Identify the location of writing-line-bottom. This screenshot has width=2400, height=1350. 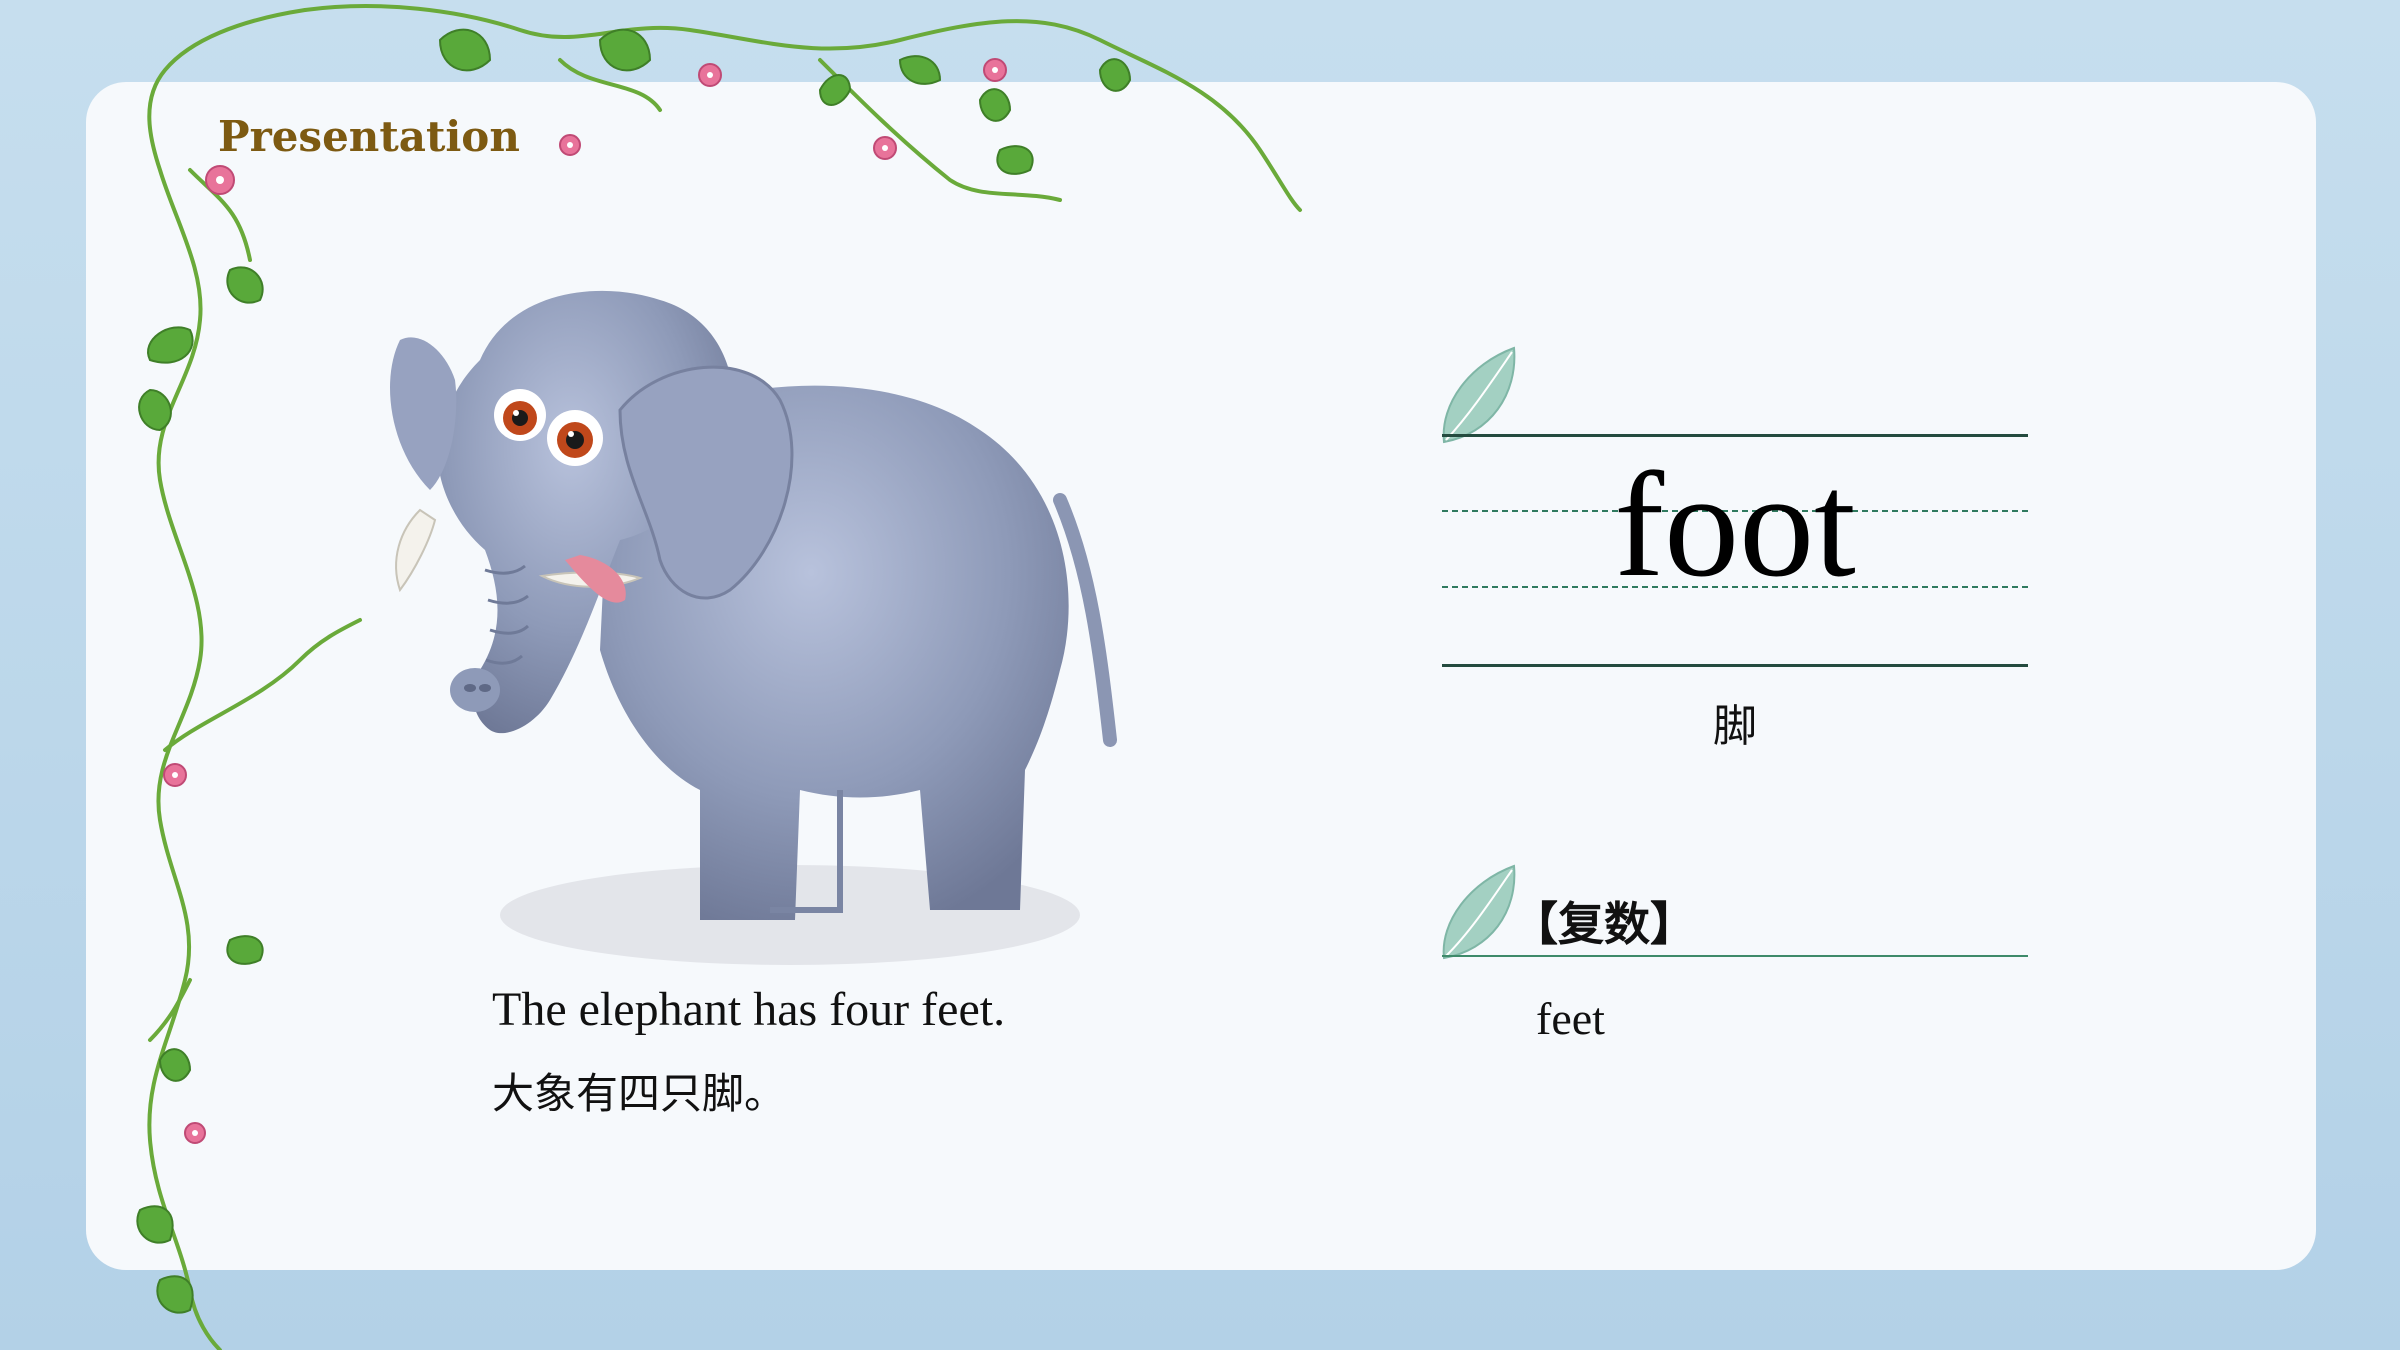
(1735, 665).